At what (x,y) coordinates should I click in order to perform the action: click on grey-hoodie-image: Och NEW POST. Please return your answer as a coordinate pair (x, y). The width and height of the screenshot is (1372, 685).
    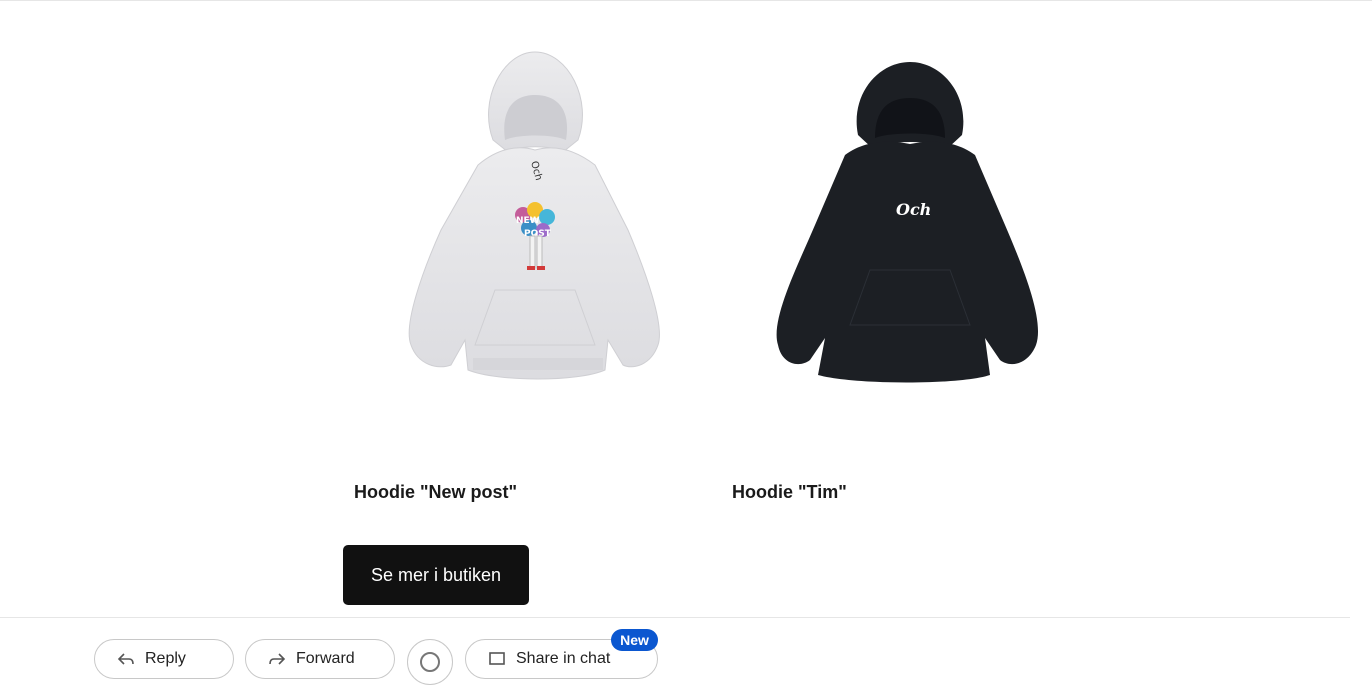
    Looking at the image, I should click on (534, 215).